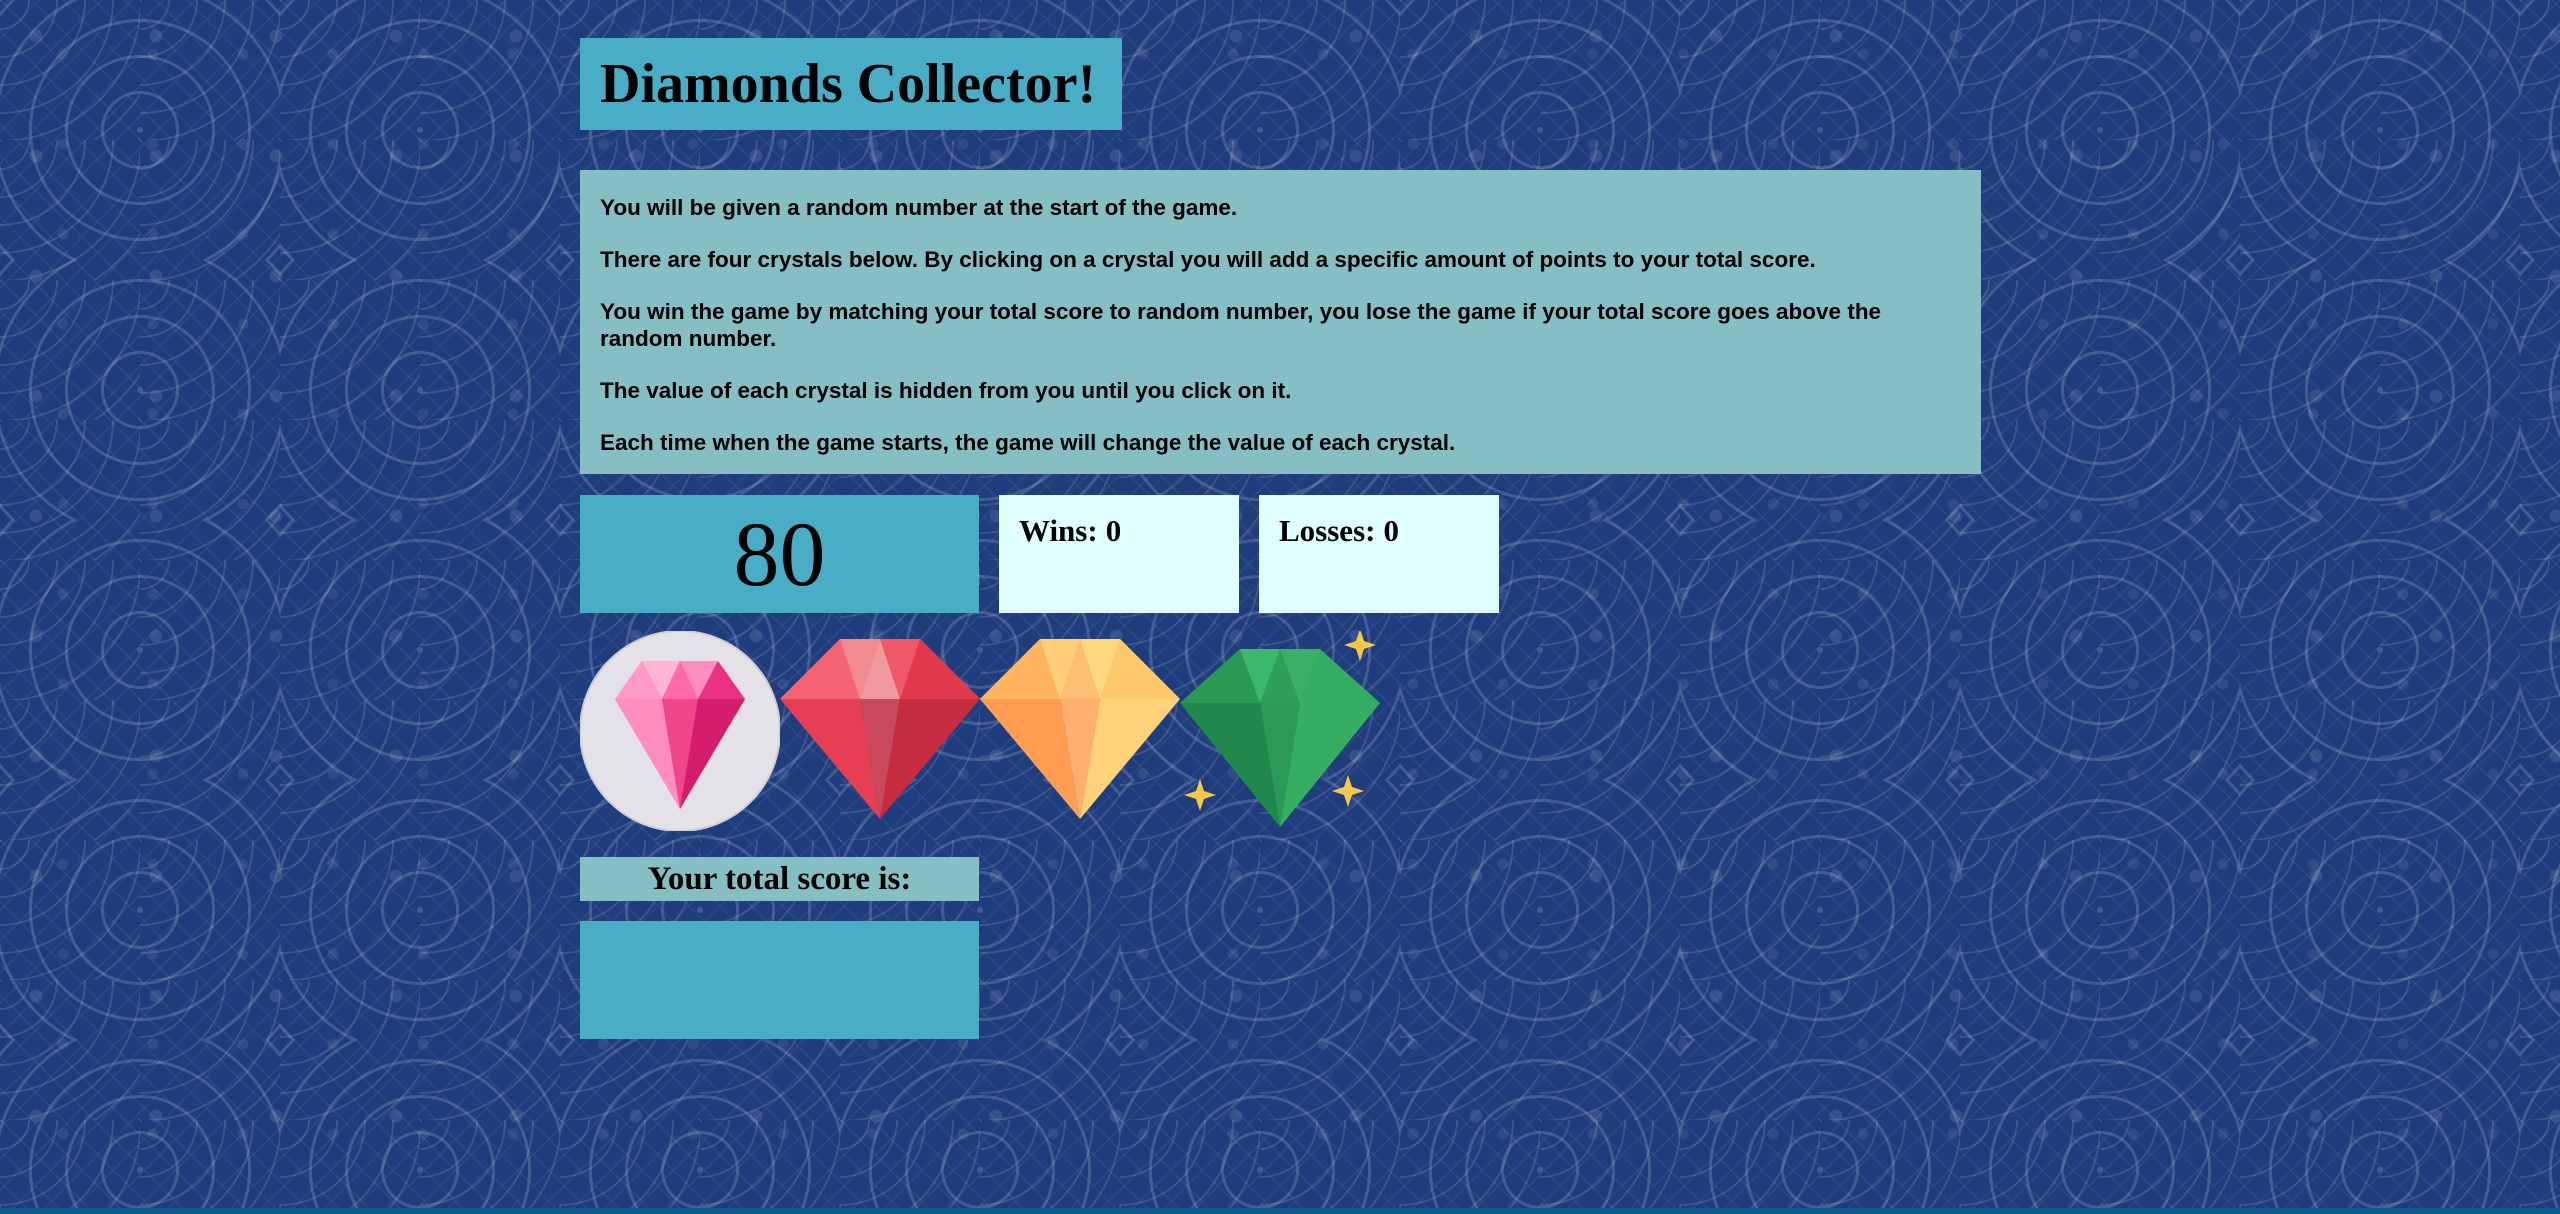  I want to click on orange-diamond-icon, so click(1080, 729).